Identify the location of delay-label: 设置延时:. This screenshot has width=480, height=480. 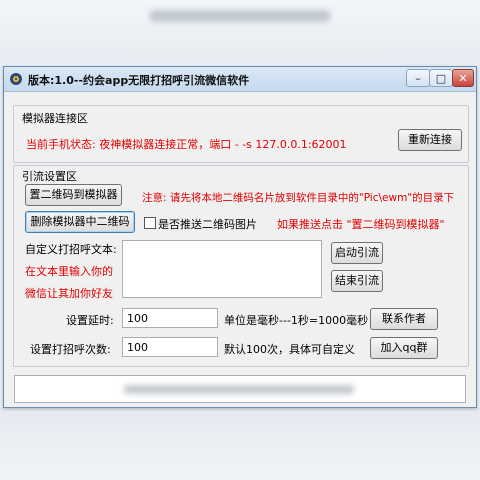
(90, 320).